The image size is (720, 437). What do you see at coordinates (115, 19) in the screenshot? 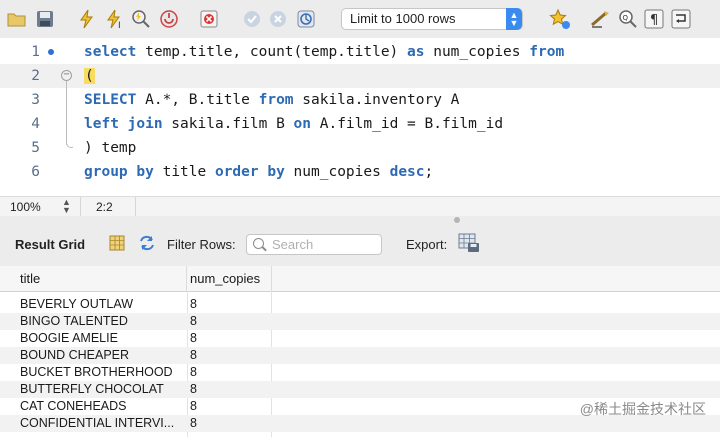
I see `execute-current-icon: I` at bounding box center [115, 19].